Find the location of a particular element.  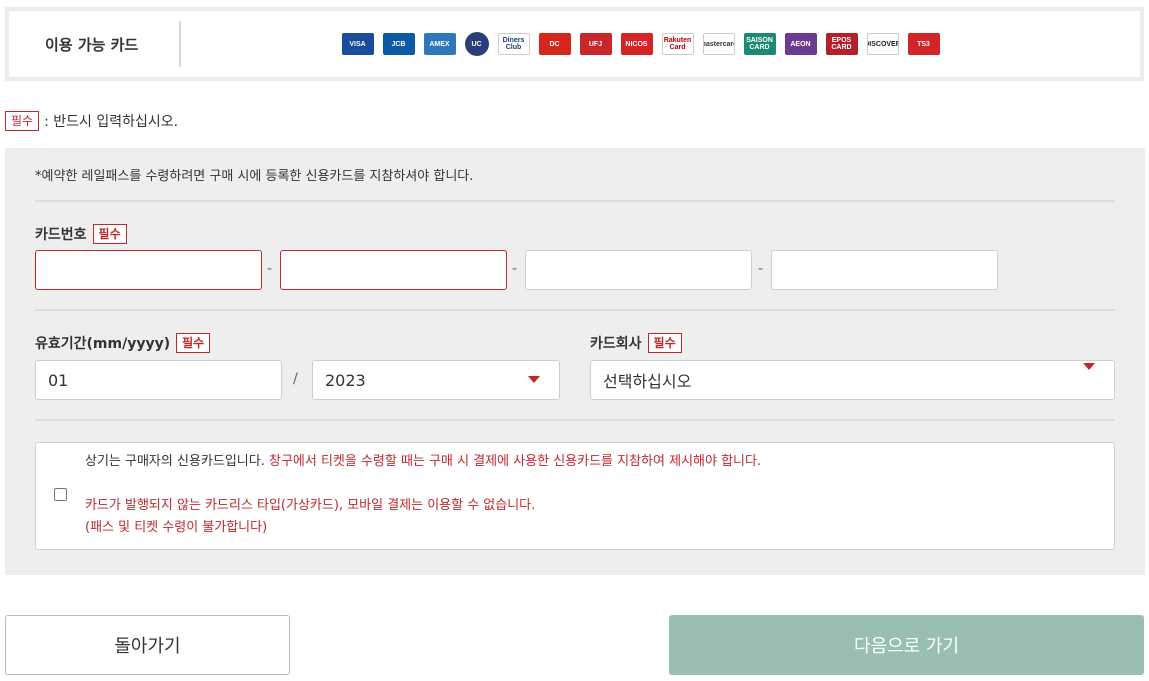

card-company-selected: 선택하십시오 is located at coordinates (647, 381).